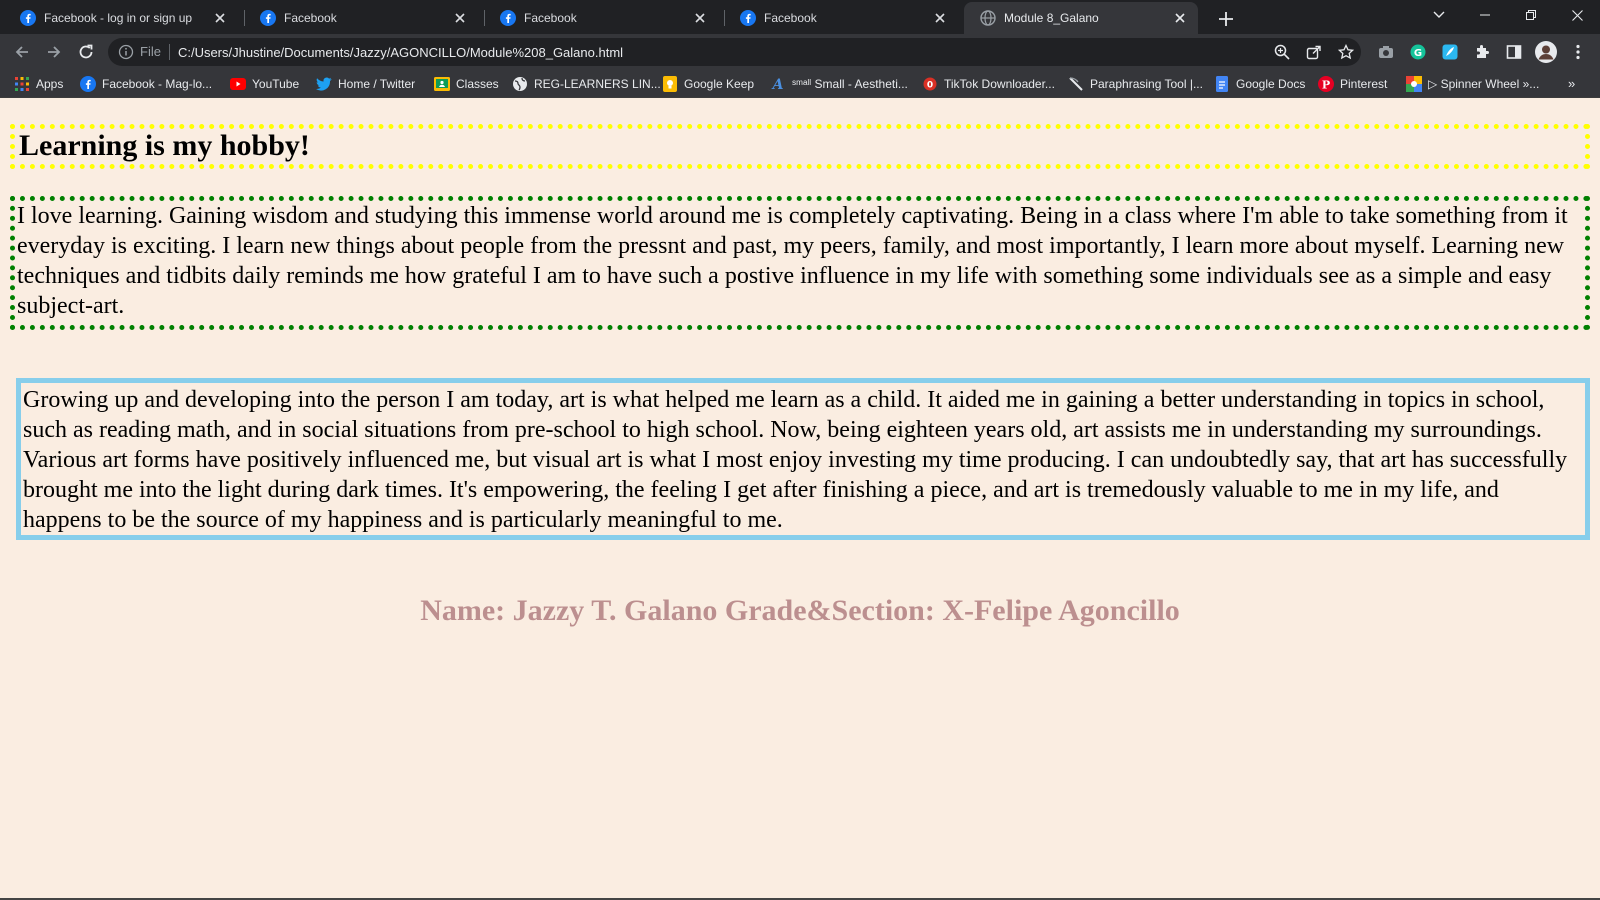  I want to click on reload-button, so click(86, 52).